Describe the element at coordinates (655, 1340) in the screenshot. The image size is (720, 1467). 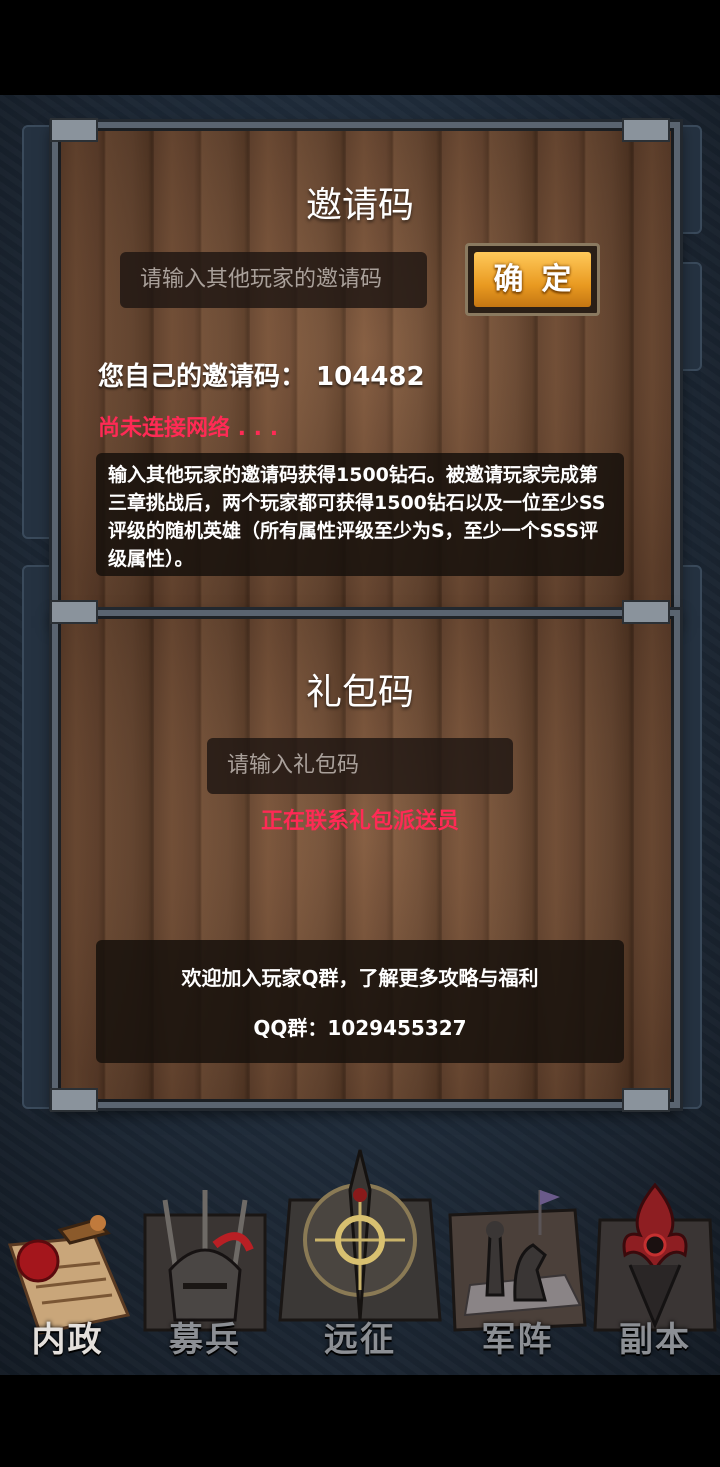
I see `nav-label: 副本` at that location.